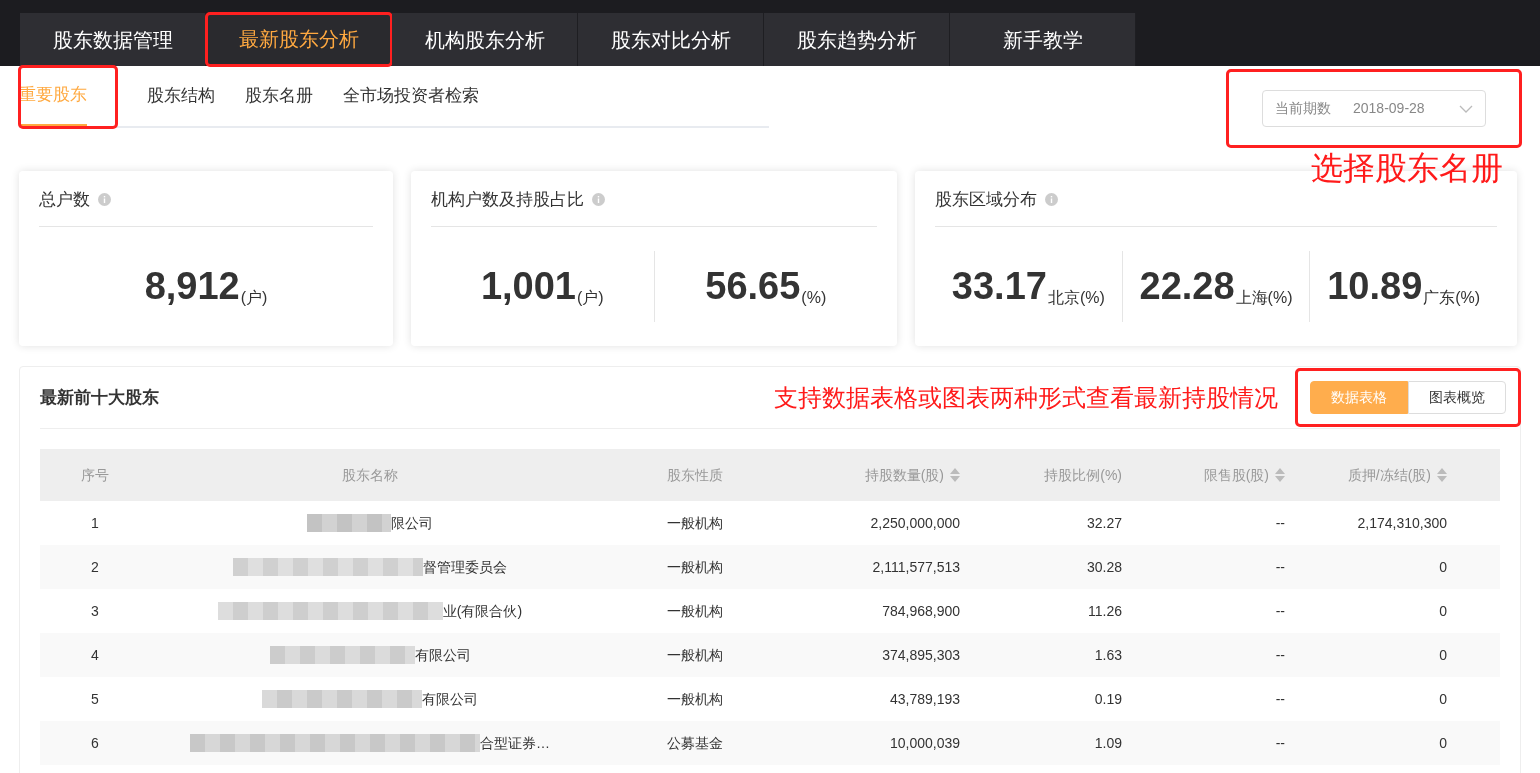 The image size is (1540, 773). What do you see at coordinates (1104, 523) in the screenshot?
I see `table-cell-text: 32.27` at bounding box center [1104, 523].